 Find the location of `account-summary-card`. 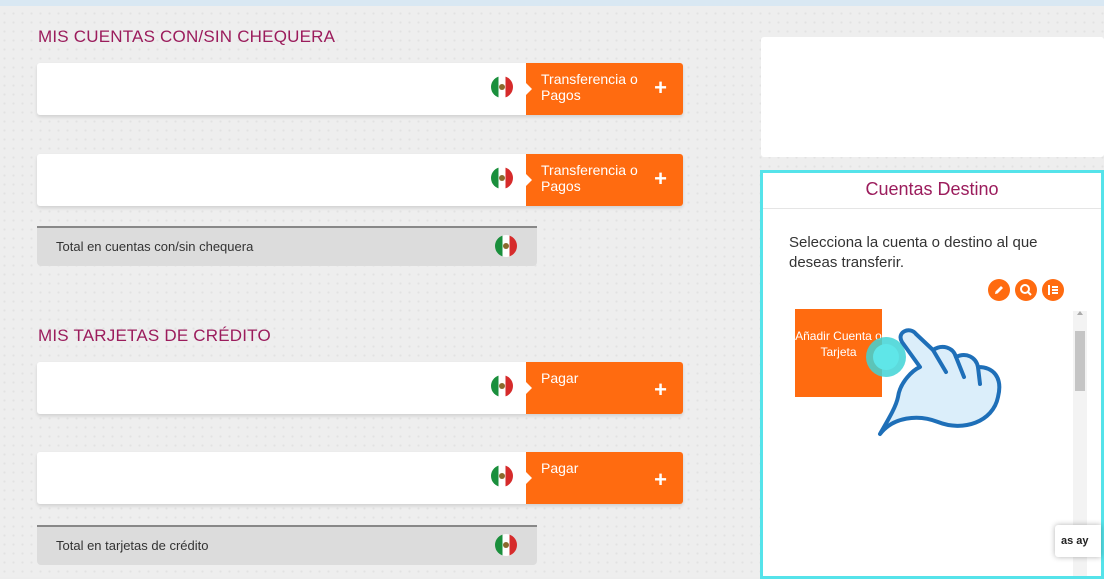

account-summary-card is located at coordinates (932, 97).